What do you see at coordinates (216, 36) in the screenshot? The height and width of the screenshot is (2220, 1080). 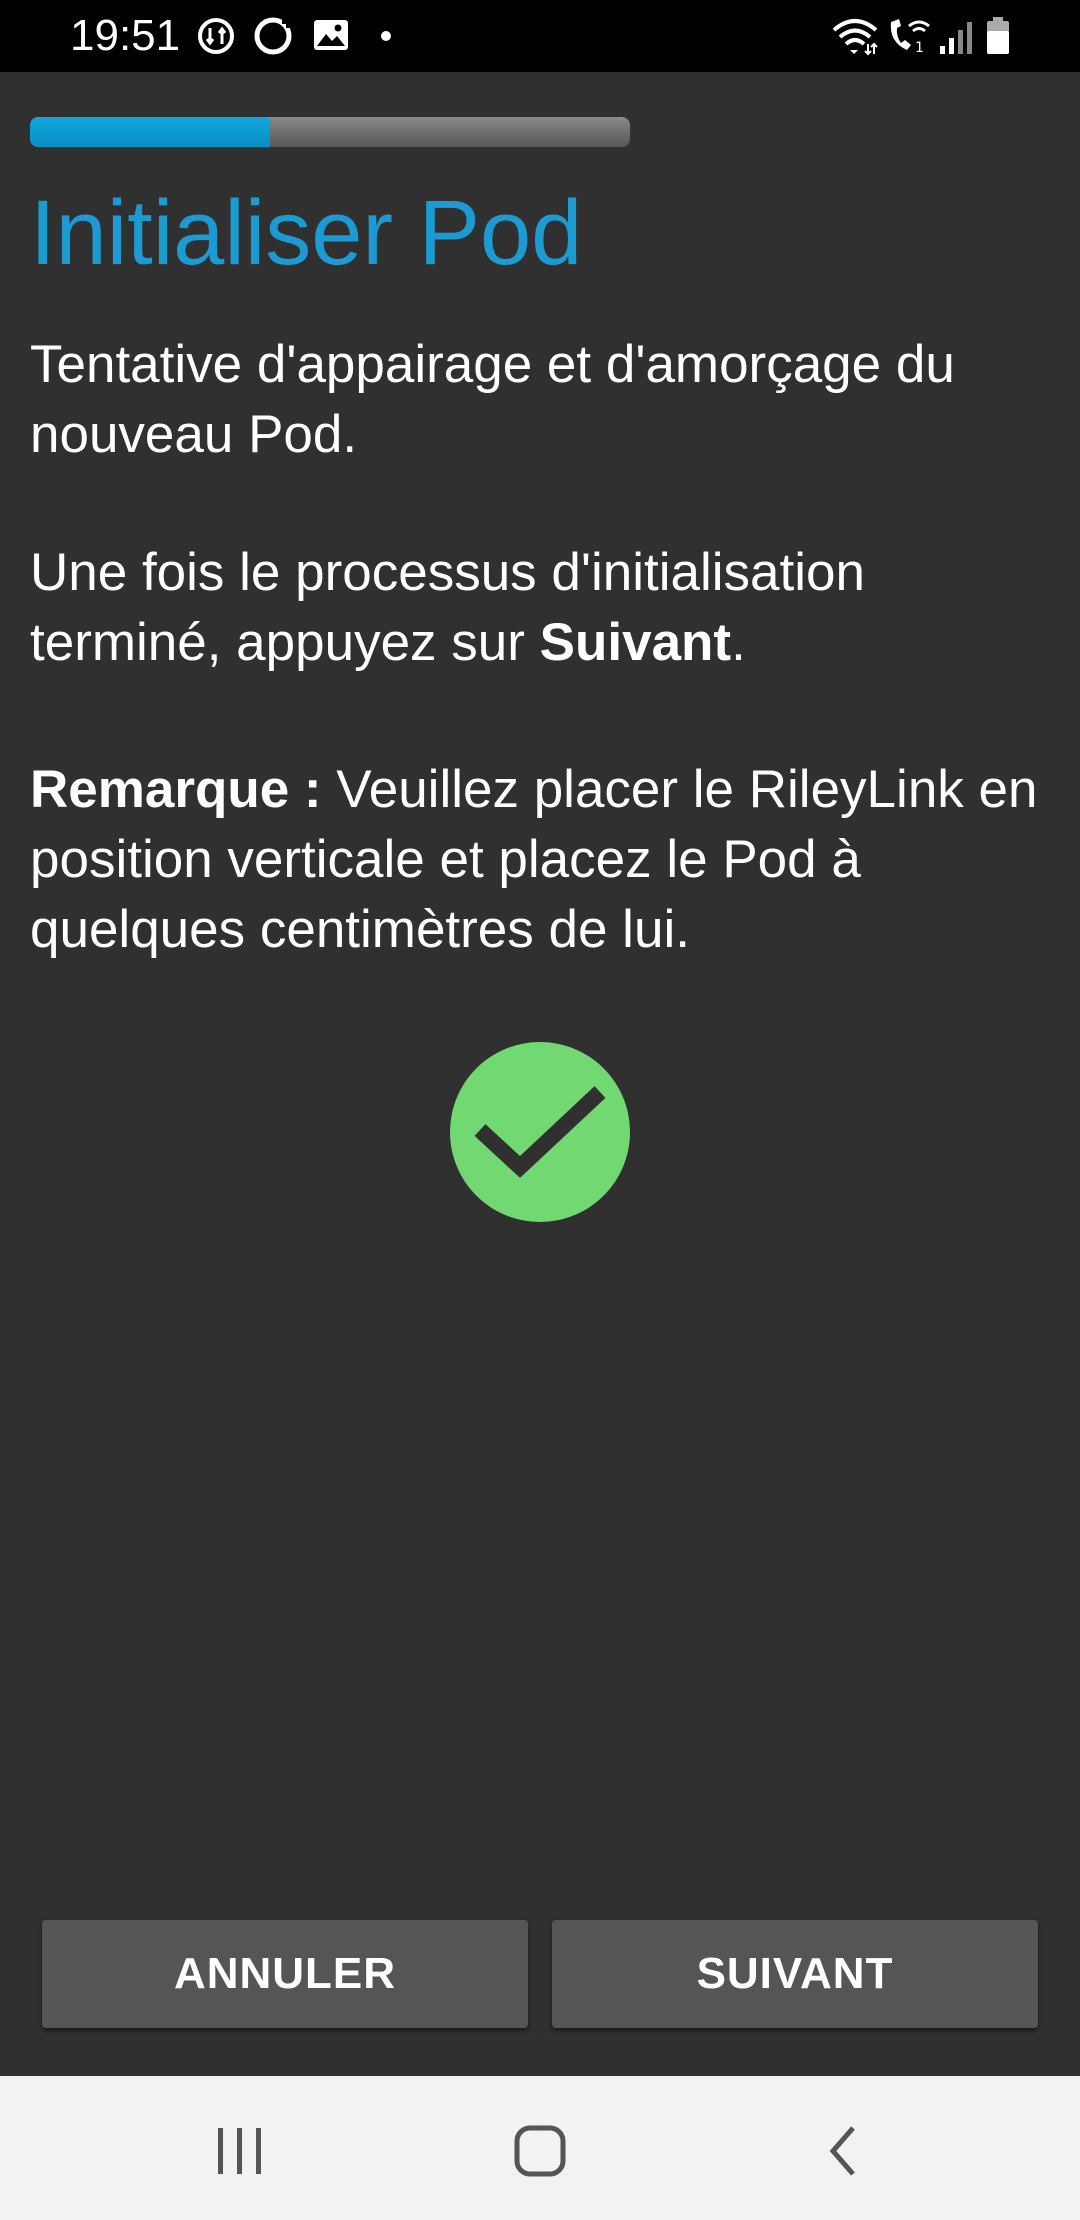 I see `sync-icon` at bounding box center [216, 36].